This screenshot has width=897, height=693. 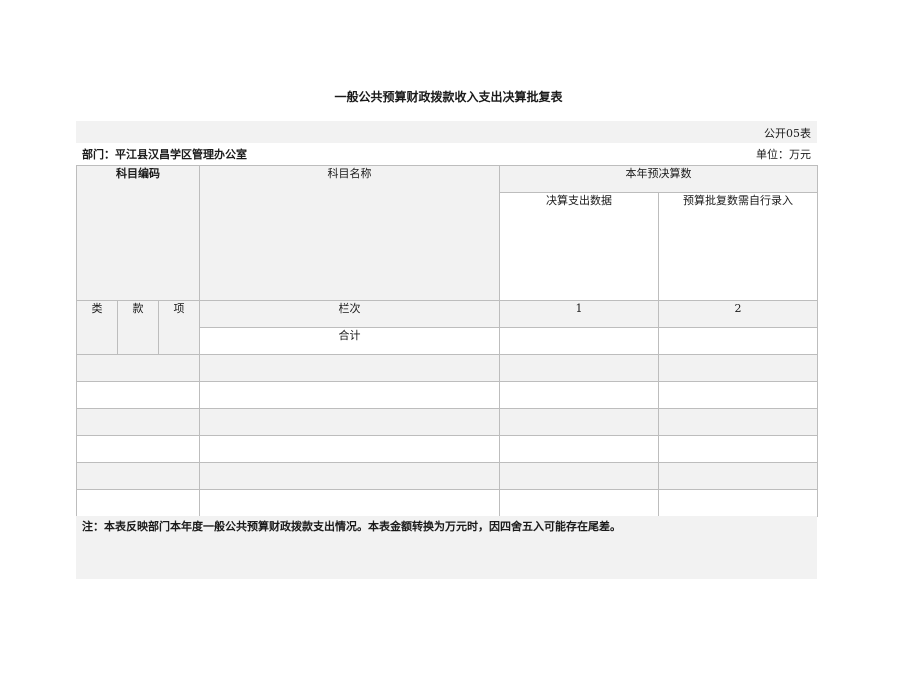 I want to click on form-code-row: 公开05表, so click(x=446, y=132).